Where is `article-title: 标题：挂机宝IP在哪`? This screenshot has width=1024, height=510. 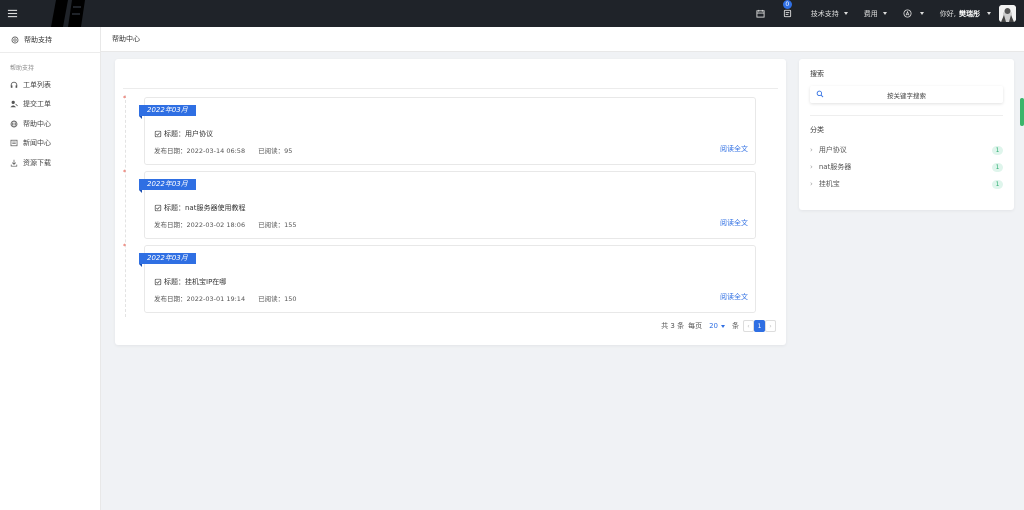 article-title: 标题：挂机宝IP在哪 is located at coordinates (190, 282).